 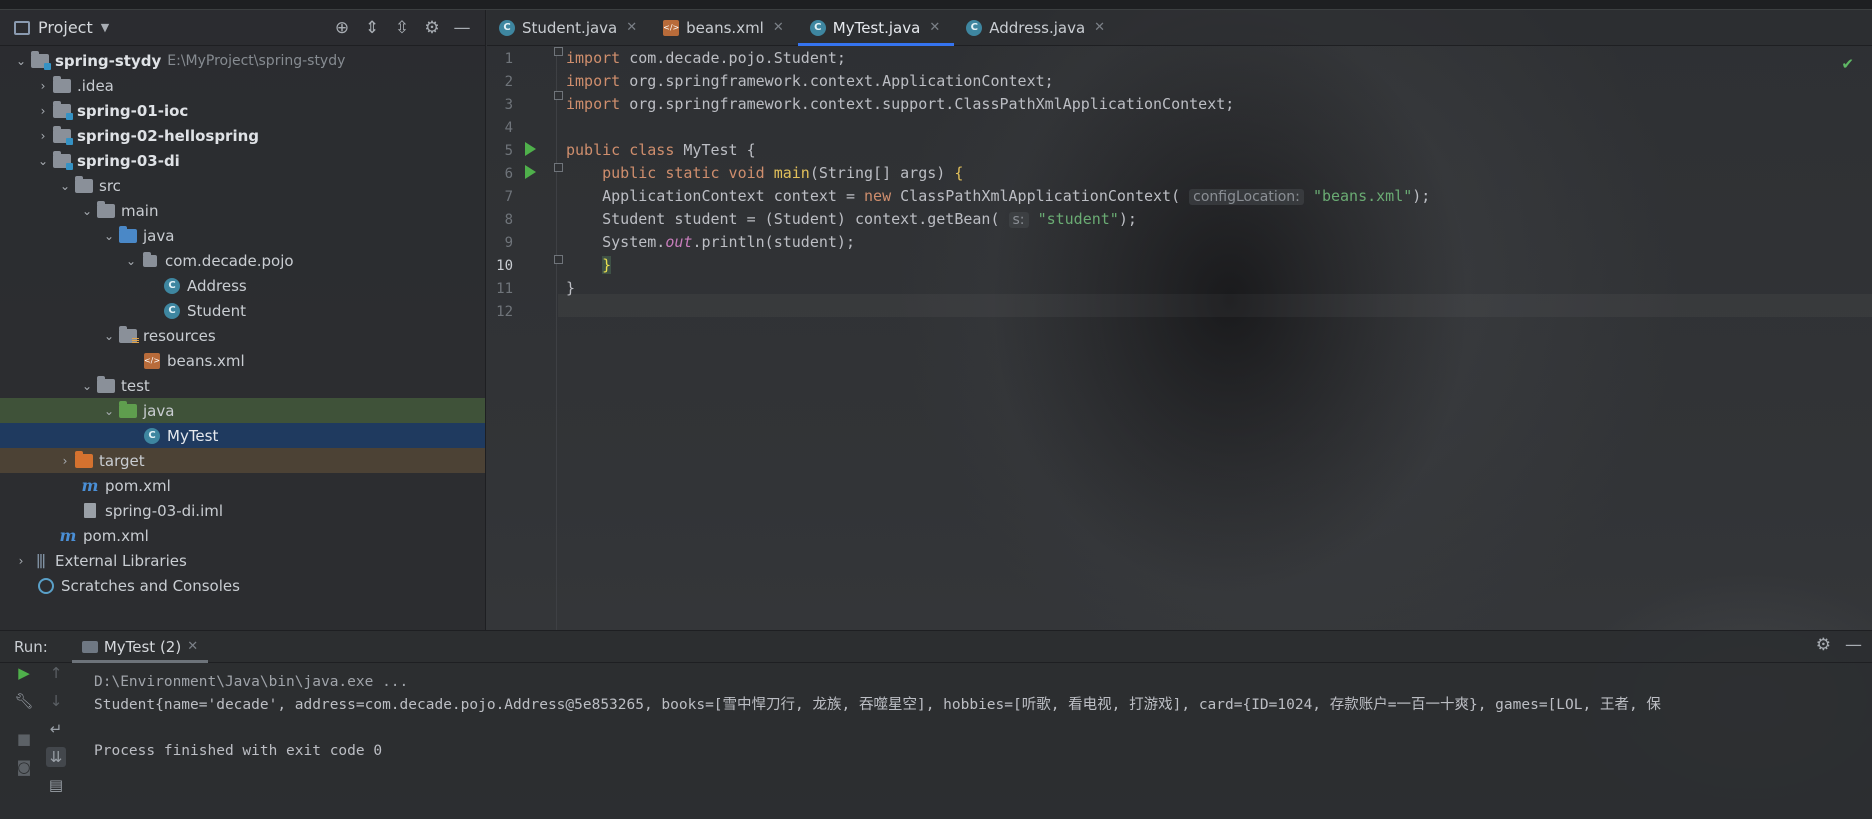 I want to click on tab-student-java: C Student.java ✕, so click(x=569, y=27).